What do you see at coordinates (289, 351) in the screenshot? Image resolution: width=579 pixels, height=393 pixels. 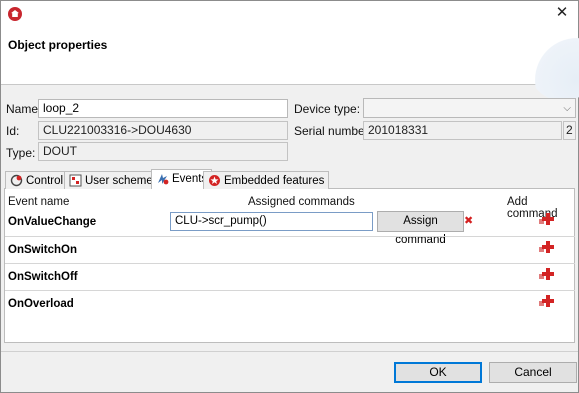 I see `footer-divider` at bounding box center [289, 351].